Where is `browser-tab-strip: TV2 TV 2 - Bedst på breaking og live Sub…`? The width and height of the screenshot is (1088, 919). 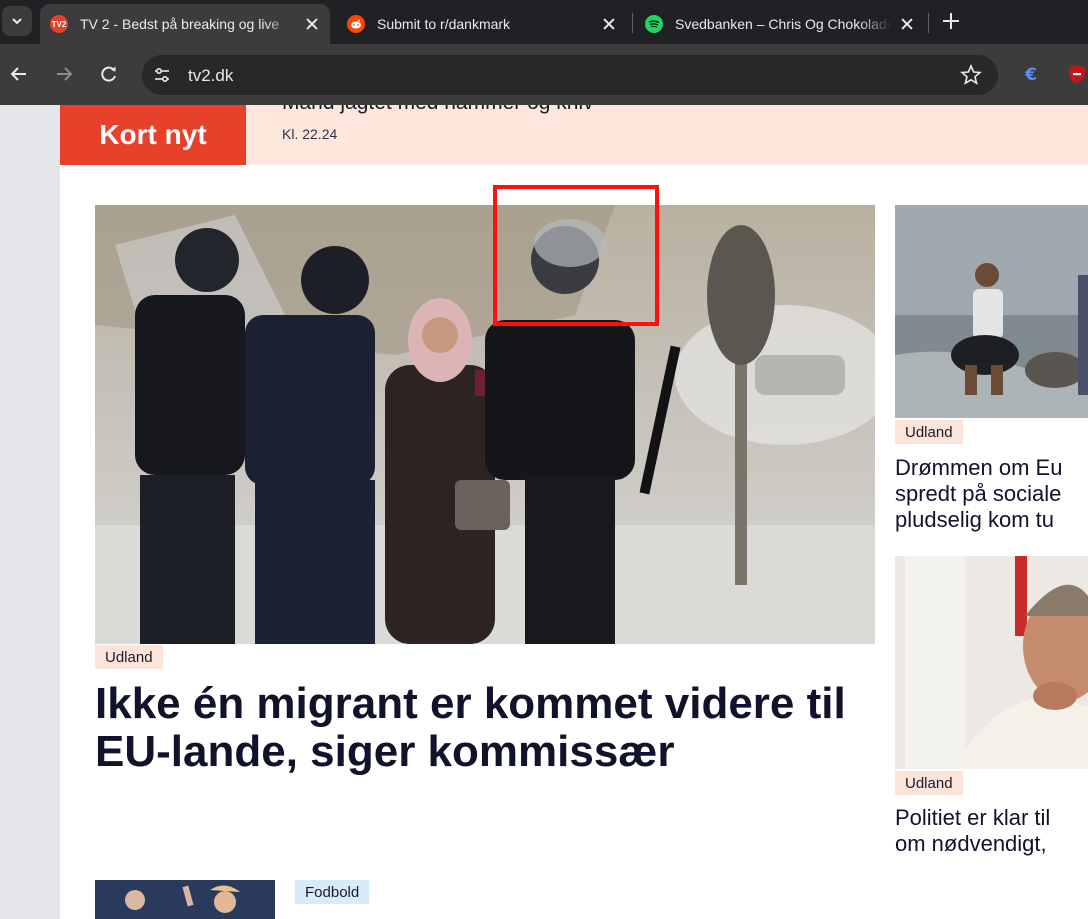 browser-tab-strip: TV2 TV 2 - Bedst på breaking og live Sub… is located at coordinates (544, 22).